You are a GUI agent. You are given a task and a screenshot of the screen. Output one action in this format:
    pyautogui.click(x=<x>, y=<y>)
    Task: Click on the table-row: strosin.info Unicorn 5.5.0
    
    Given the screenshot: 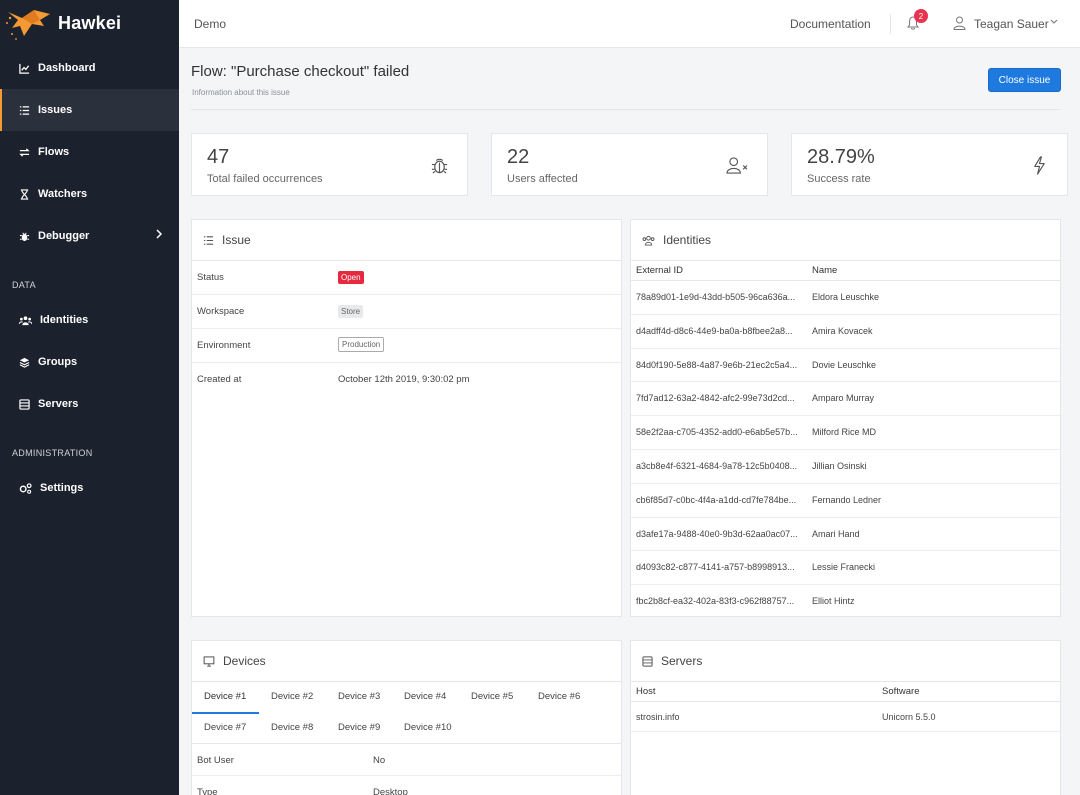 What is the action you would take?
    pyautogui.click(x=845, y=717)
    